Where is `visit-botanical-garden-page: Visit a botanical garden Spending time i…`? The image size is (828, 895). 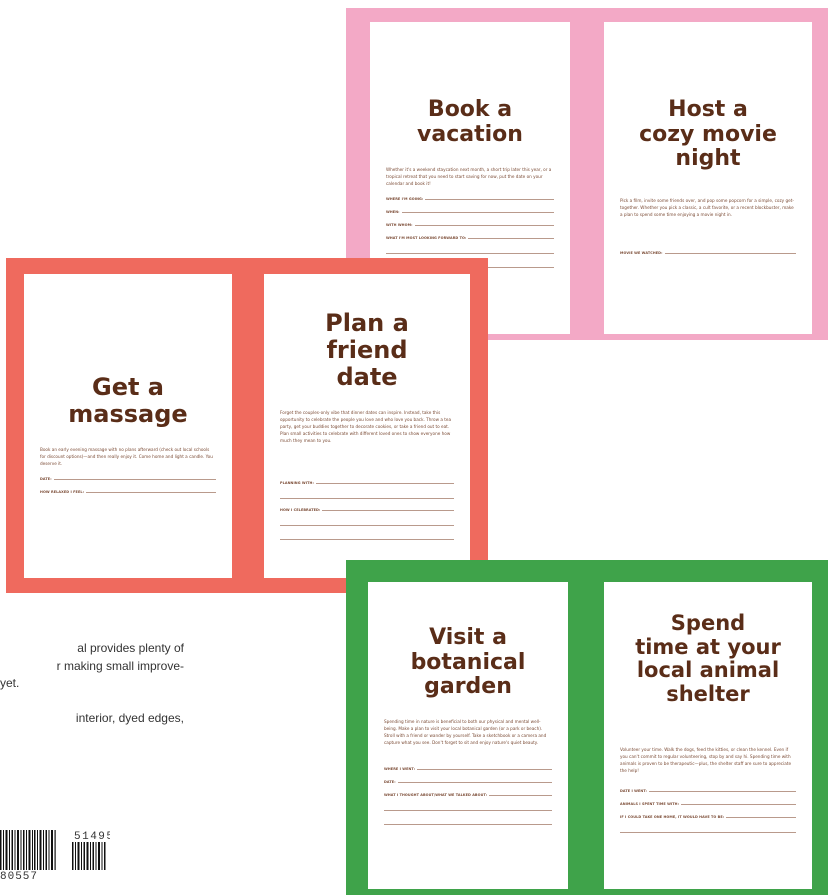
visit-botanical-garden-page: Visit a botanical garden Spending time i… is located at coordinates (468, 735).